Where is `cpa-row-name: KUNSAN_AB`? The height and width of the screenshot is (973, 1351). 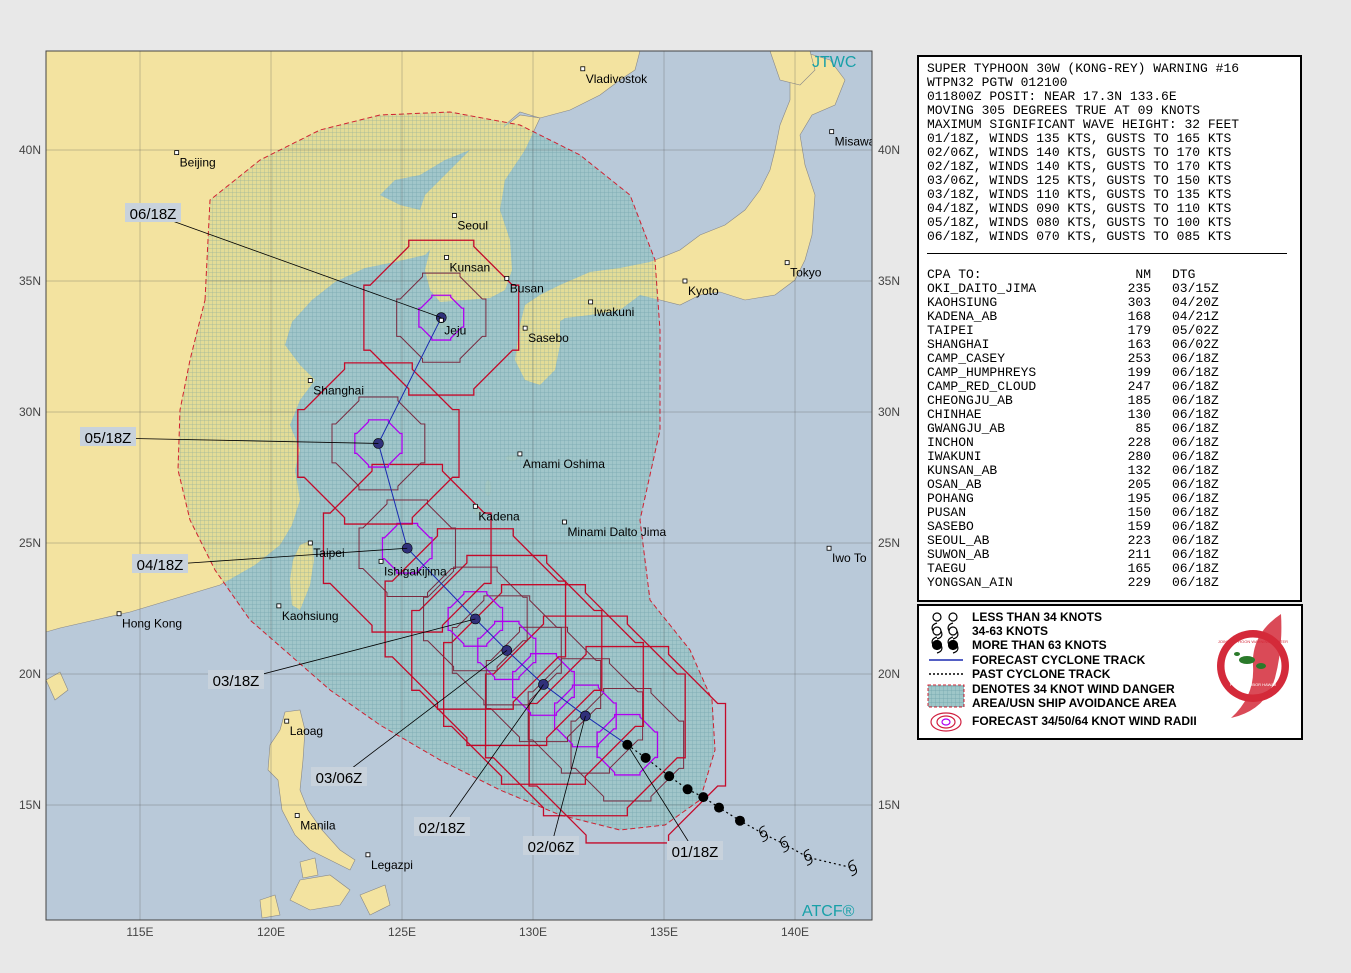 cpa-row-name: KUNSAN_AB is located at coordinates (962, 470).